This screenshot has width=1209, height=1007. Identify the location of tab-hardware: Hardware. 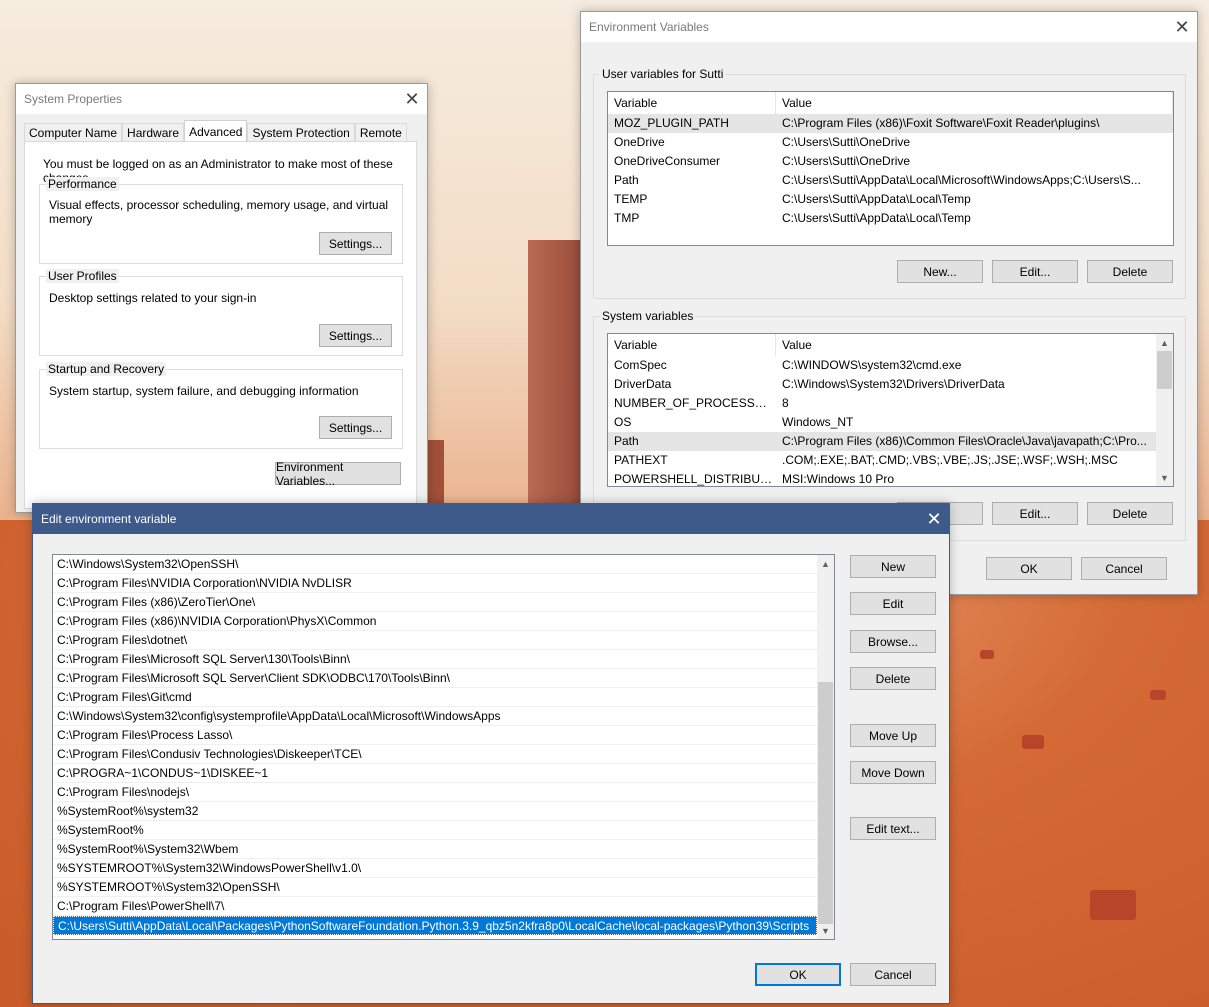
(153, 132).